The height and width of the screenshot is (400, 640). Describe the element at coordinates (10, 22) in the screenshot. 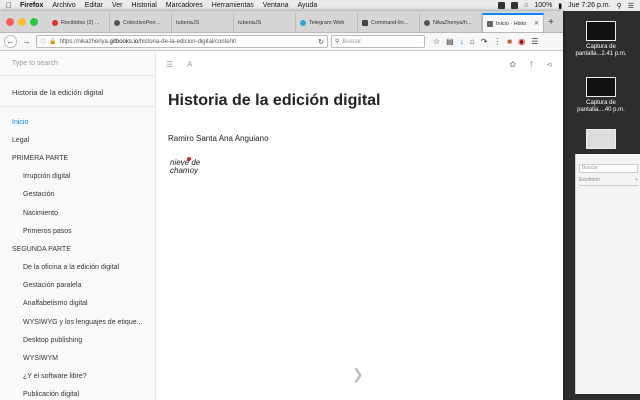

I see `close-window-button` at that location.